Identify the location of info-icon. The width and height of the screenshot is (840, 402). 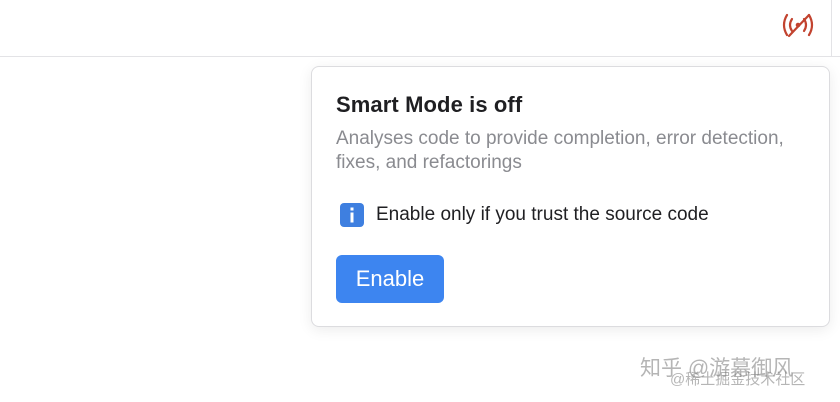
(352, 215).